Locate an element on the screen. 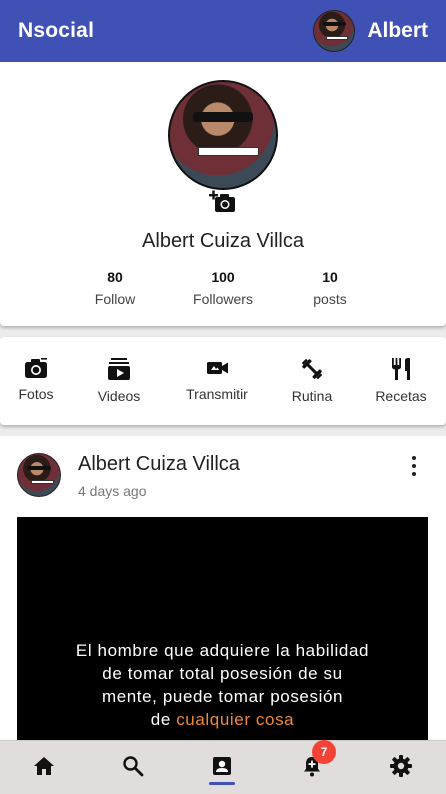  action-recetas: Recetas is located at coordinates (401, 380).